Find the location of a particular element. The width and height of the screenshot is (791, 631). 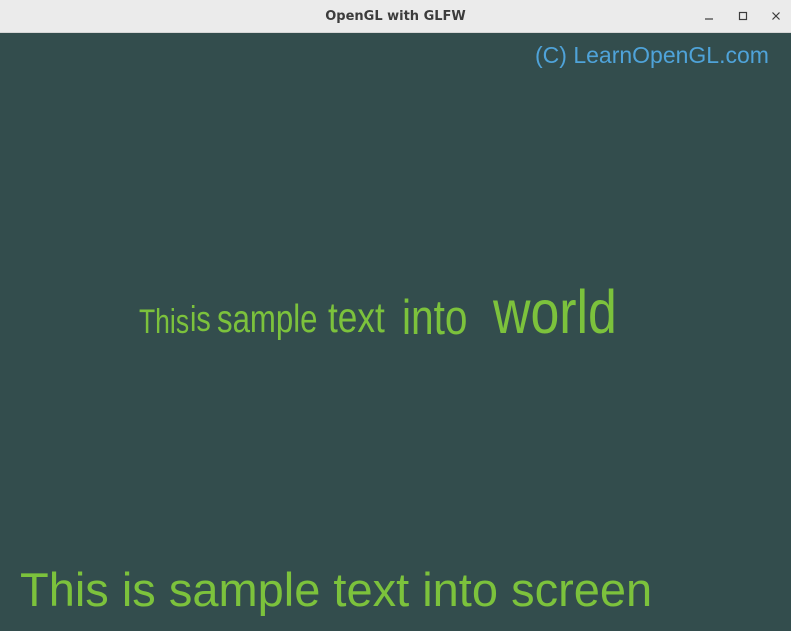

maximize-icon is located at coordinates (743, 16).